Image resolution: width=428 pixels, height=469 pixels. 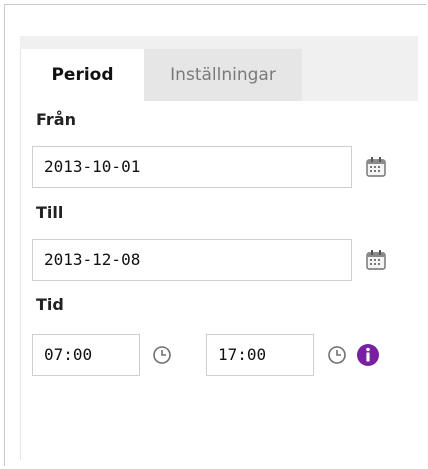 I want to click on tab-period: Period, so click(x=82, y=75).